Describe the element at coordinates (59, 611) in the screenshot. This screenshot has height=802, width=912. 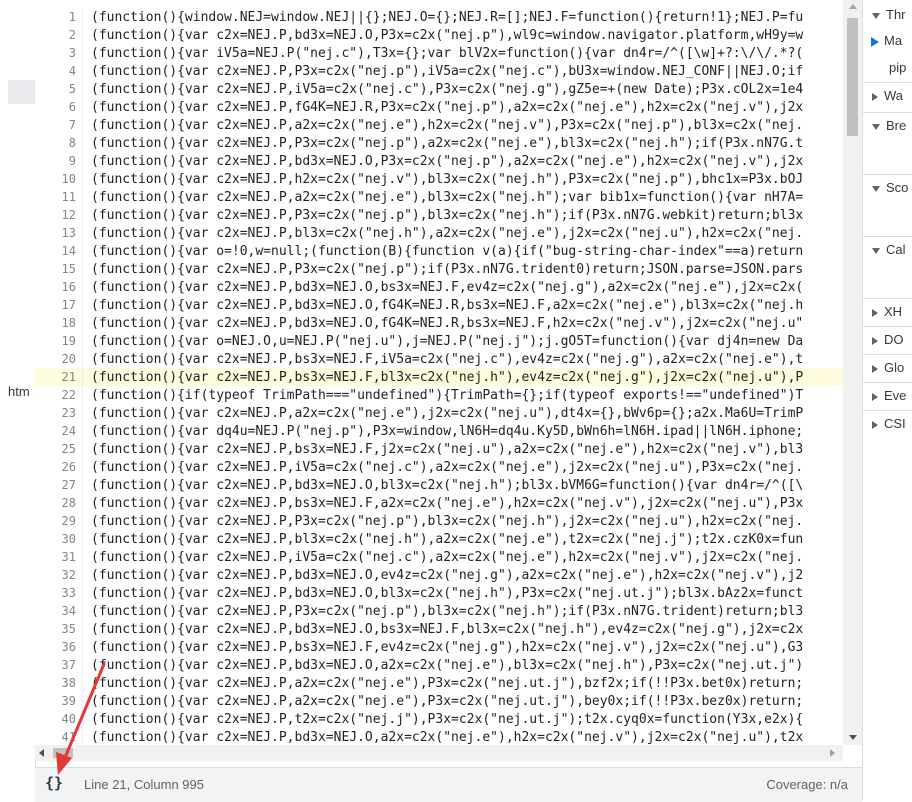
I see `line-number: 34` at that location.